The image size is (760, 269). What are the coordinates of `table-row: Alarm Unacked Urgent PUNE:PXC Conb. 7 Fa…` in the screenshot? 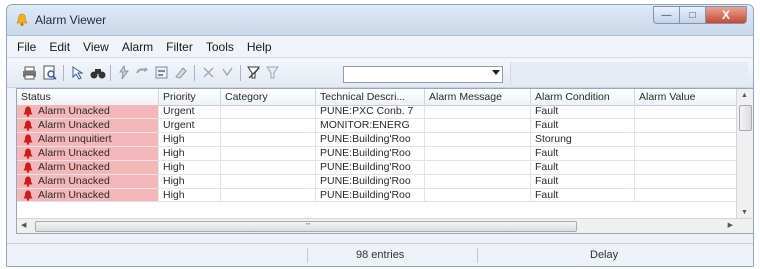 It's located at (378, 112).